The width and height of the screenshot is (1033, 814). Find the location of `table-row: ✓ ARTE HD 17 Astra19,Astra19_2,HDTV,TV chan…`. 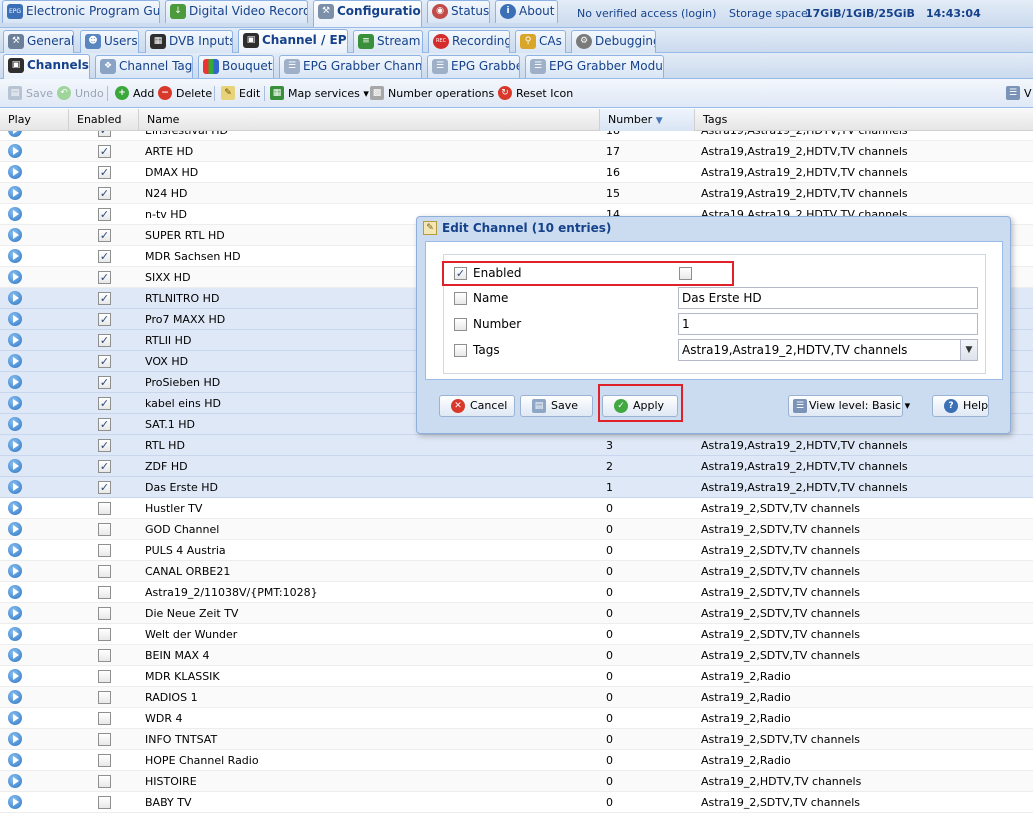

table-row: ✓ ARTE HD 17 Astra19,Astra19_2,HDTV,TV chan… is located at coordinates (516, 151).